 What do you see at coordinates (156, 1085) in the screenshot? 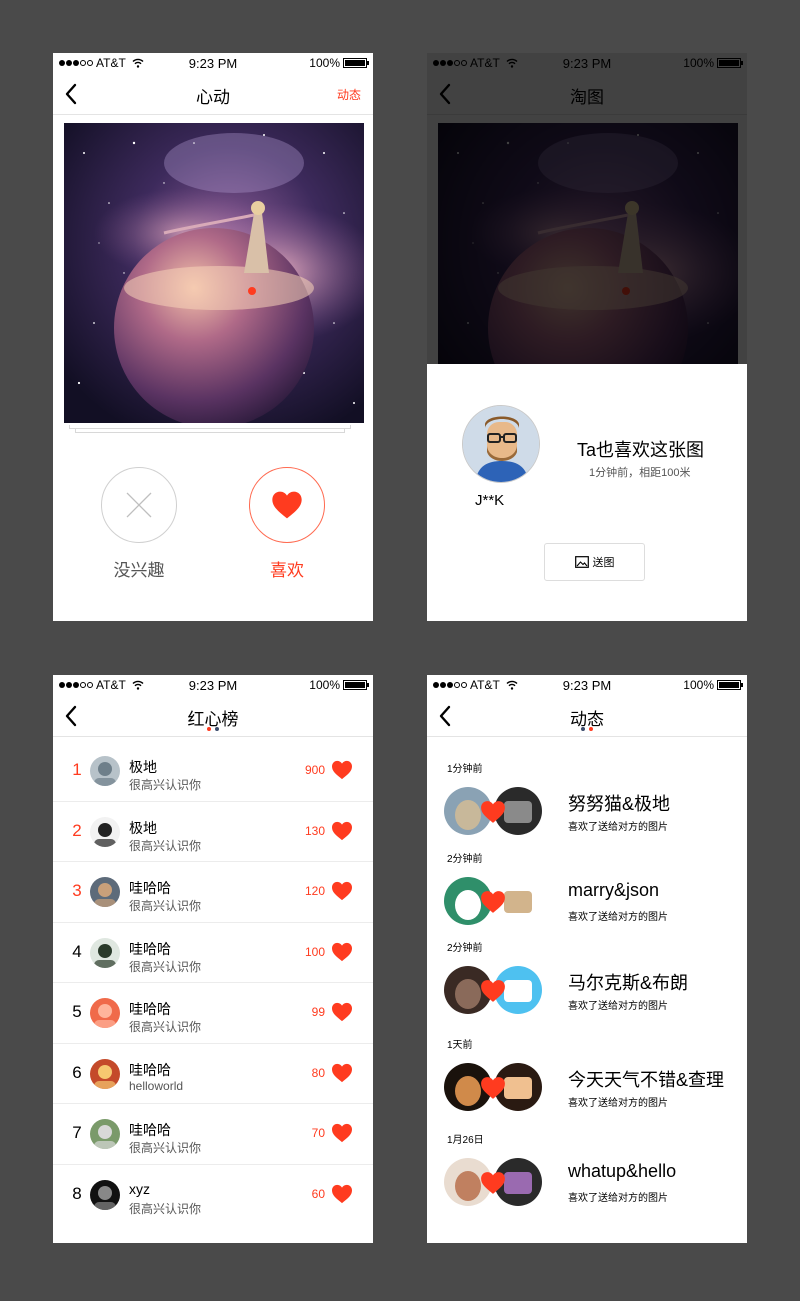
I see `user-bio: helloworld` at bounding box center [156, 1085].